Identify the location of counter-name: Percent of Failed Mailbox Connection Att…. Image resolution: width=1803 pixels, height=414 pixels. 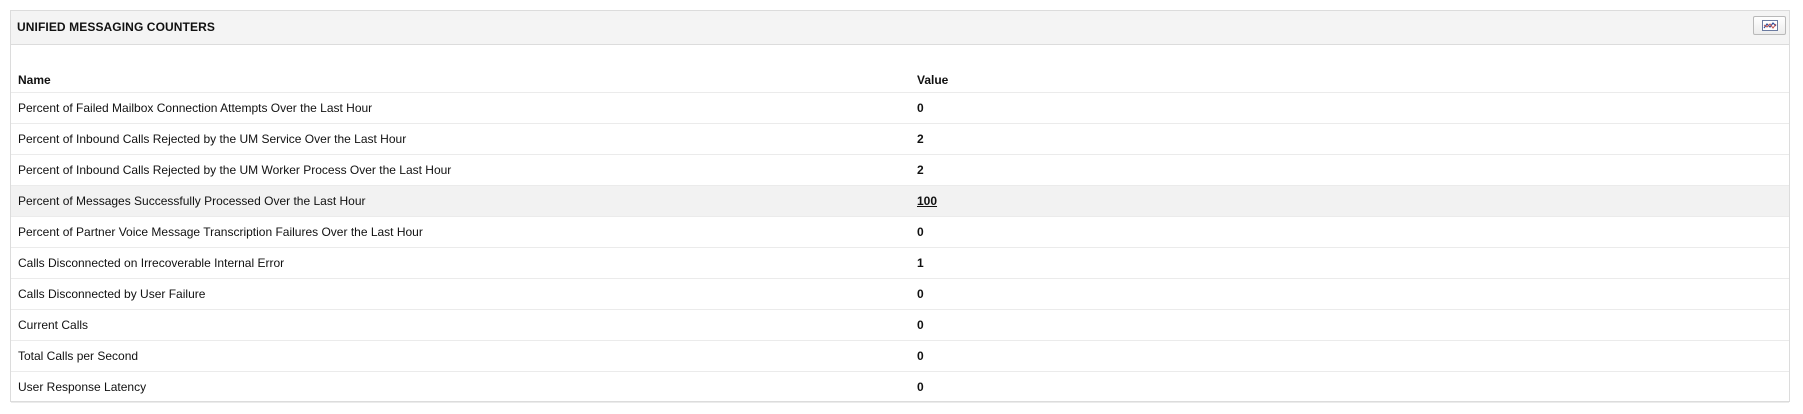
(460, 108).